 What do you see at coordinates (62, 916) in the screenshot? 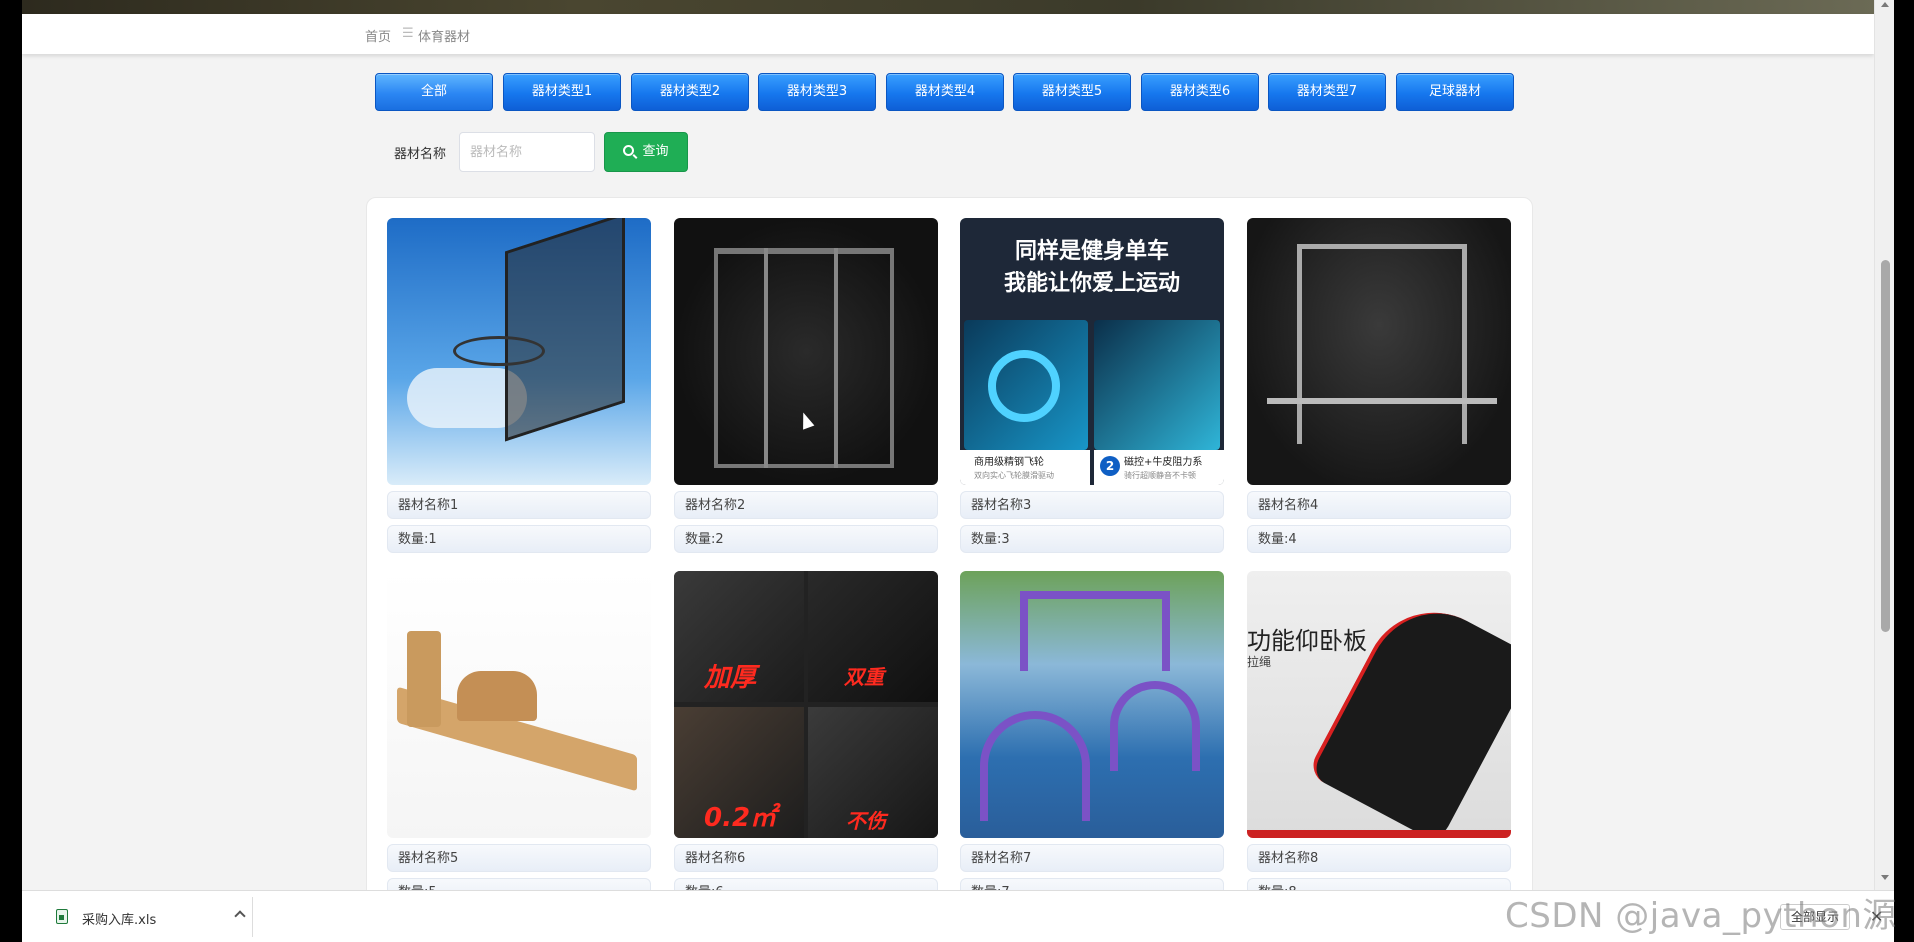
I see `excel-file-icon` at bounding box center [62, 916].